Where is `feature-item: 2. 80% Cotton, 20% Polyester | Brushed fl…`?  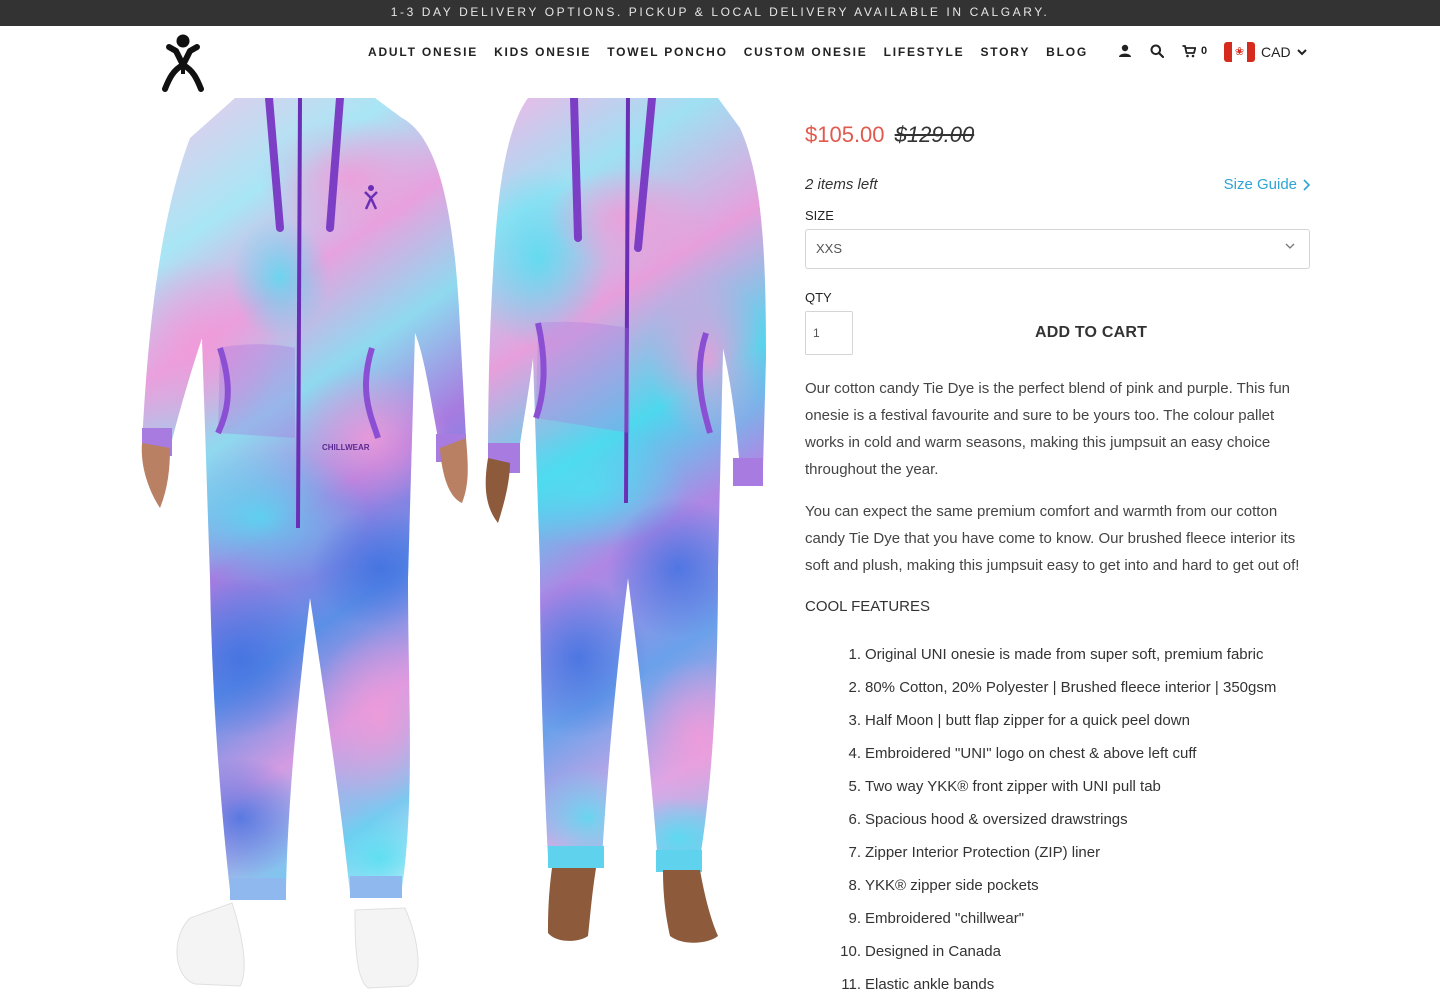
feature-item: 2. 80% Cotton, 20% Polyester | Brushed fl… is located at coordinates (1062, 687).